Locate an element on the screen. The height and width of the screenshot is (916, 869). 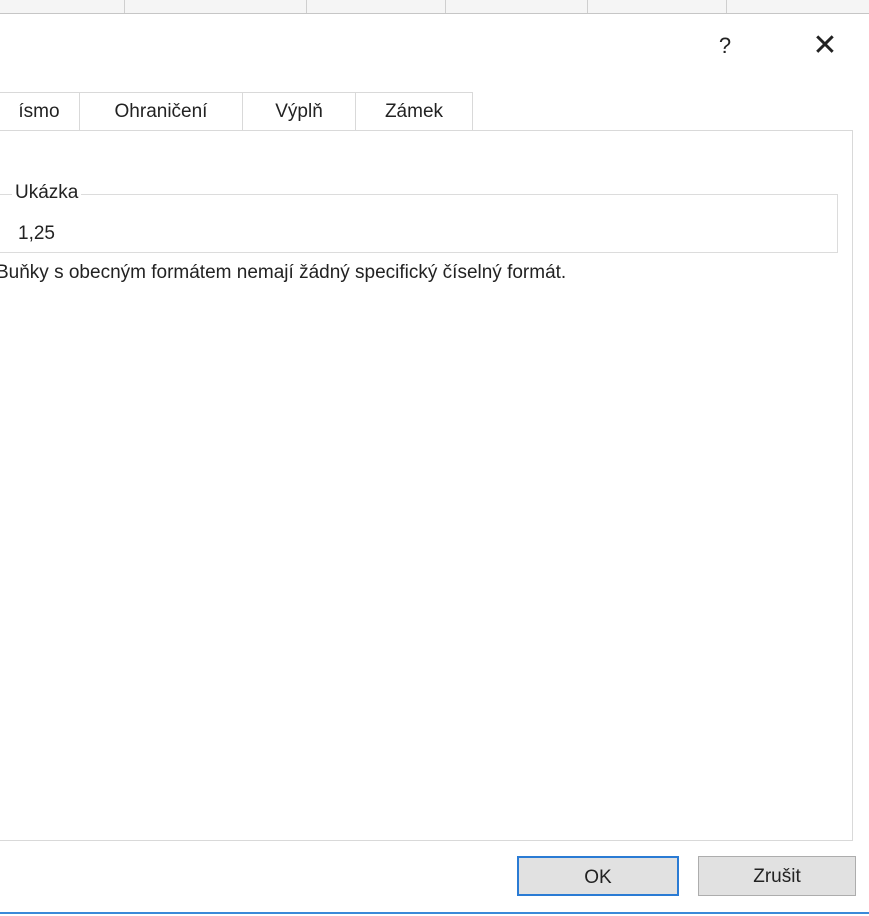
tab-protection: Zámek is located at coordinates (414, 111).